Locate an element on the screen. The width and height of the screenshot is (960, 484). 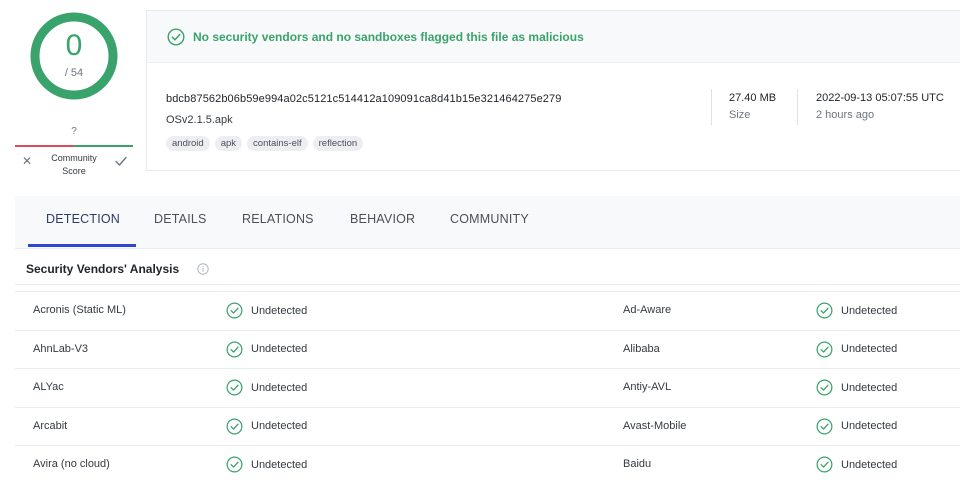
active-tab-indicator is located at coordinates (82, 245).